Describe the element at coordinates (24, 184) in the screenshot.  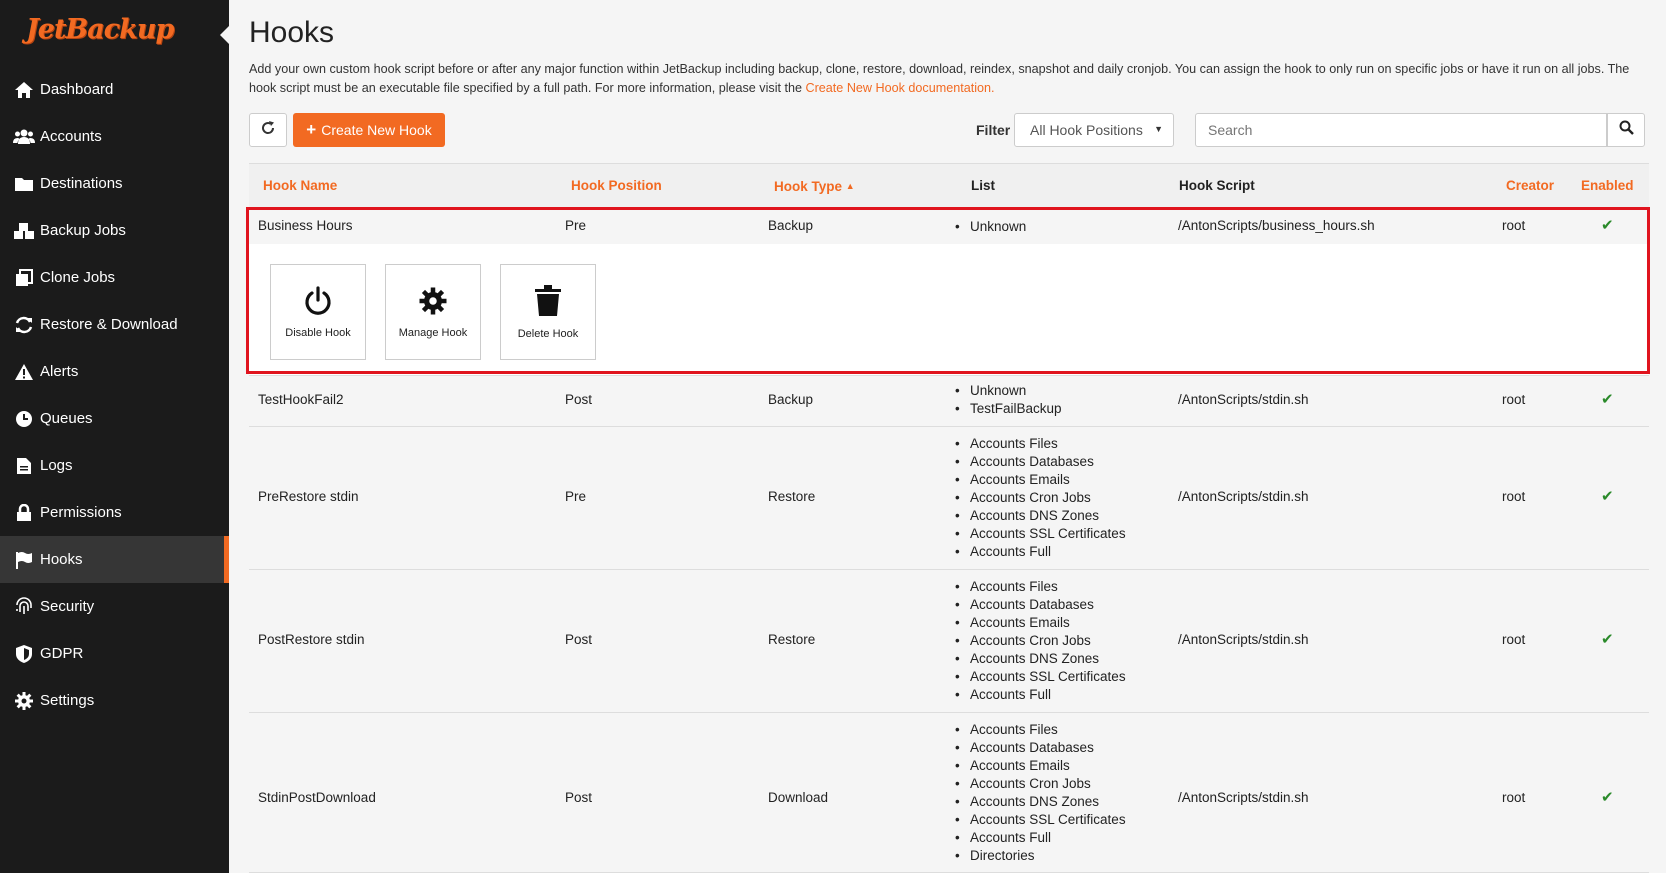
I see `folder-icon` at that location.